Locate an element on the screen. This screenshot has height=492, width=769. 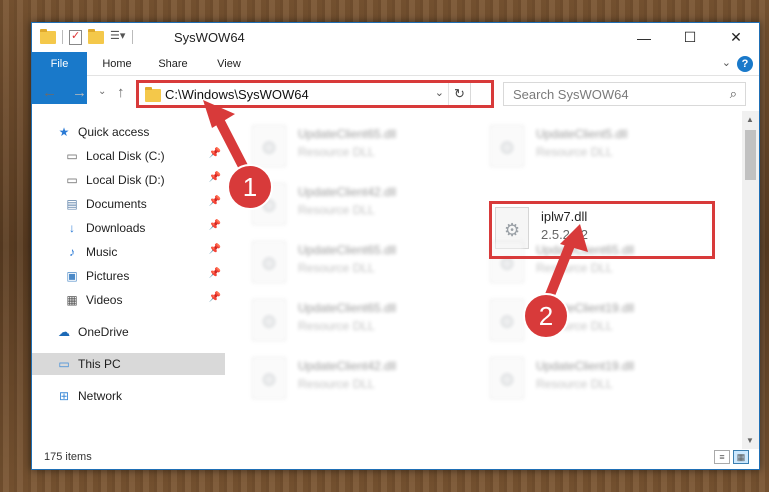
computer-icon: ▭ is located at coordinates (64, 364).